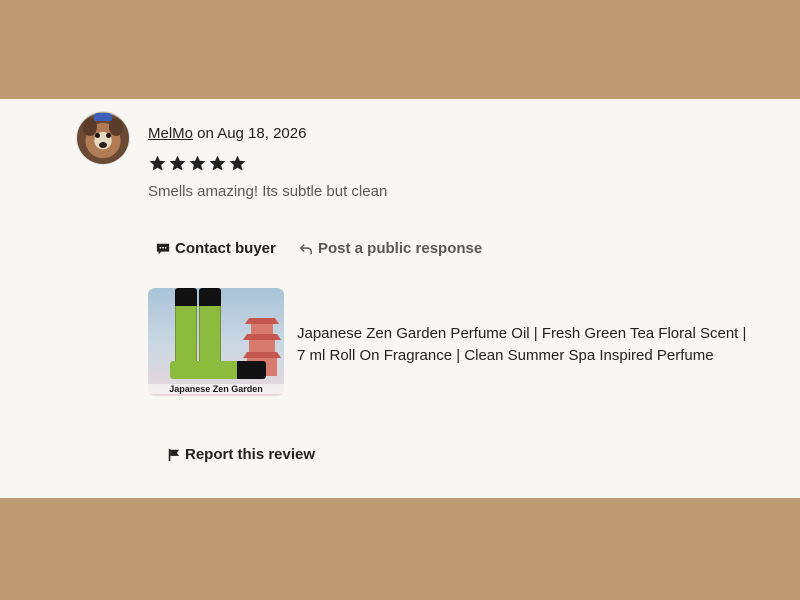  I want to click on review-date: on Aug 18, 2026, so click(250, 133).